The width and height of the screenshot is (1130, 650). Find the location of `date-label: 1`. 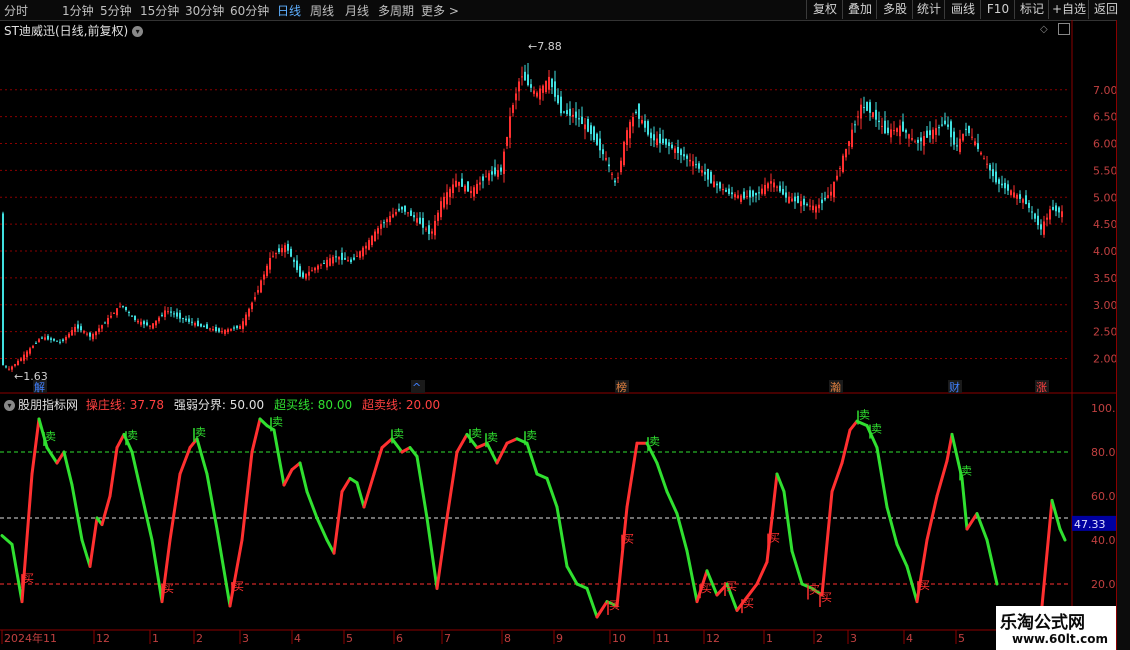

date-label: 1 is located at coordinates (155, 638).